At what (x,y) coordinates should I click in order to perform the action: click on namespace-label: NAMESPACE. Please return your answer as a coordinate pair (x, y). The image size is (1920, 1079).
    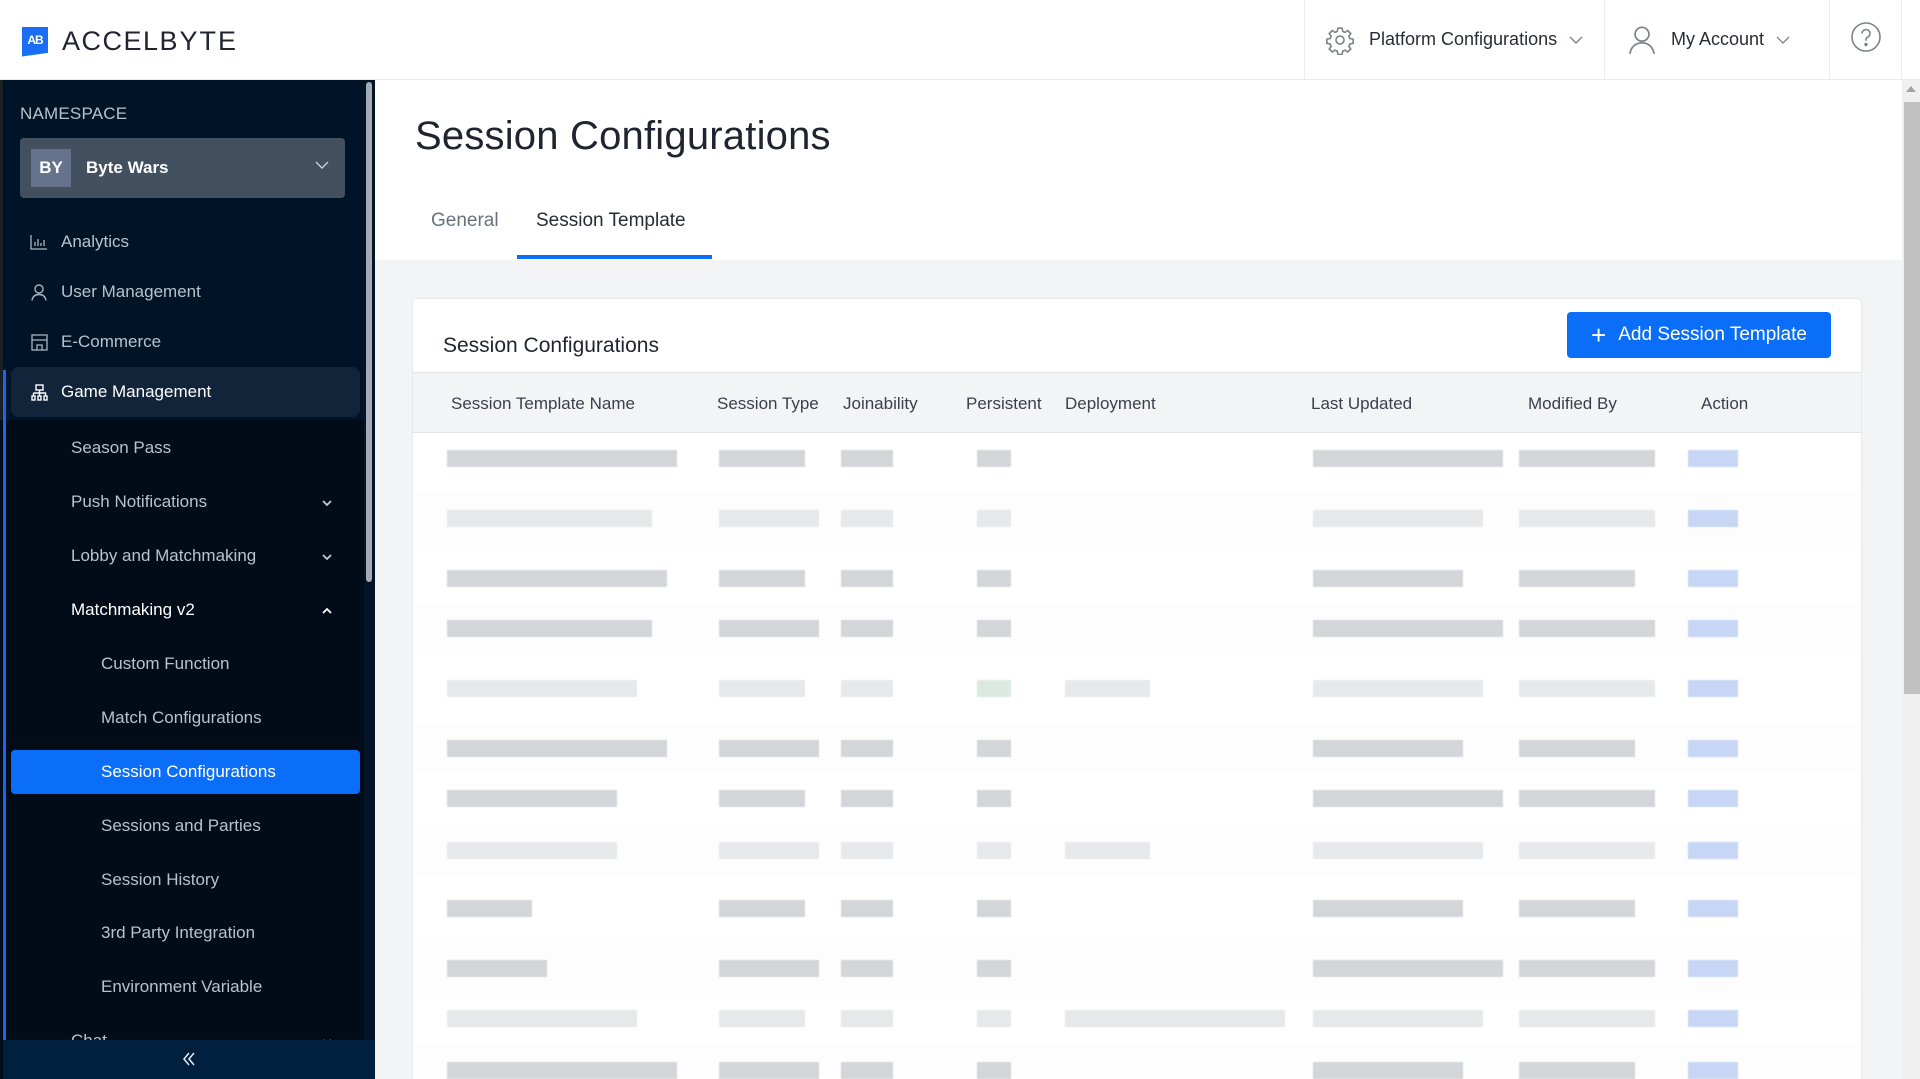
    Looking at the image, I should click on (74, 113).